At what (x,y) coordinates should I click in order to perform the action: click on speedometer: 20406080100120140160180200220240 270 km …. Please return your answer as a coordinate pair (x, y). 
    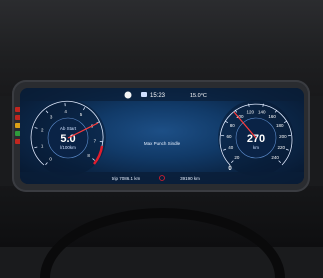
    Looking at the image, I should click on (256, 138).